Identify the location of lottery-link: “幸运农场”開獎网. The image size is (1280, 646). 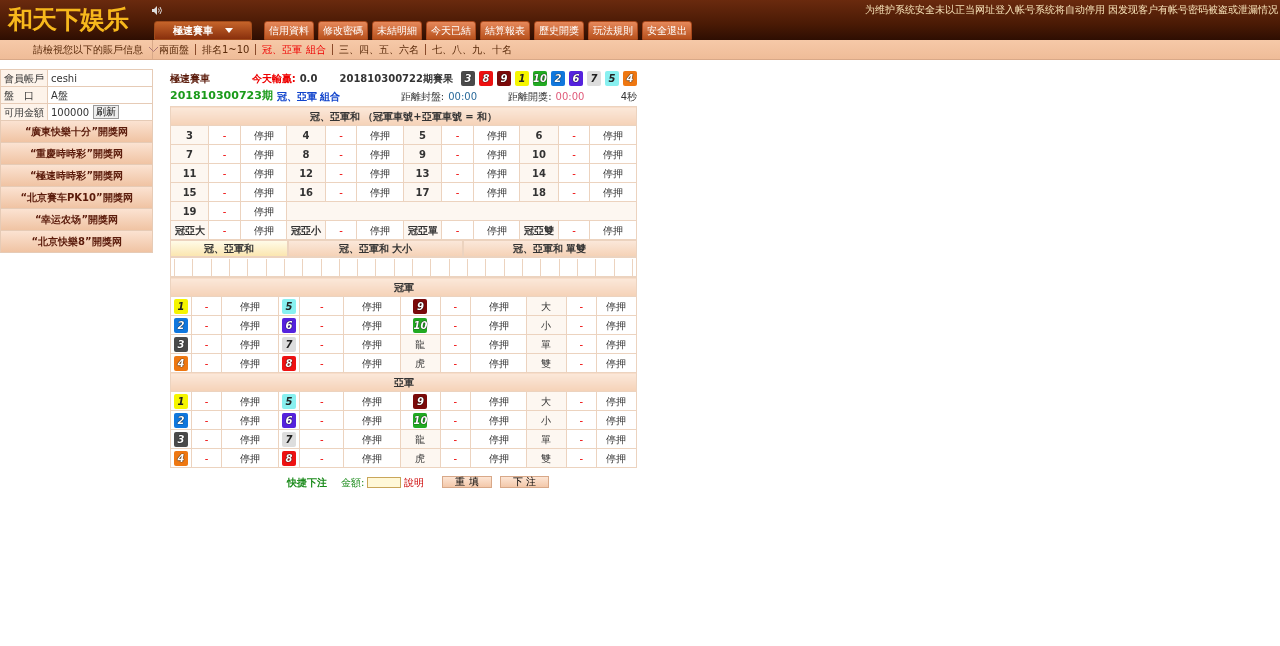
(76, 220).